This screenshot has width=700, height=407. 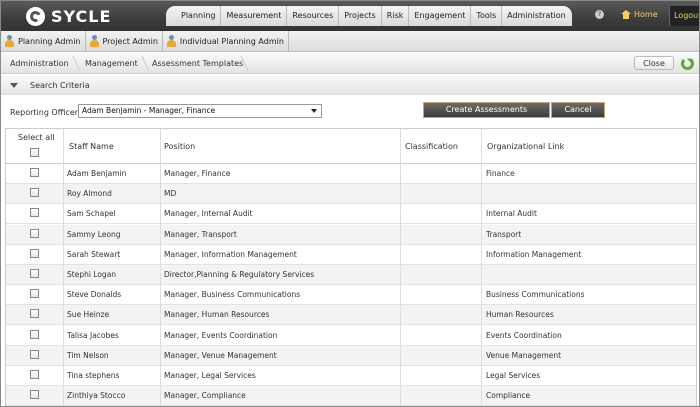 I want to click on organizational-link-cell: Internal Audit, so click(x=511, y=214).